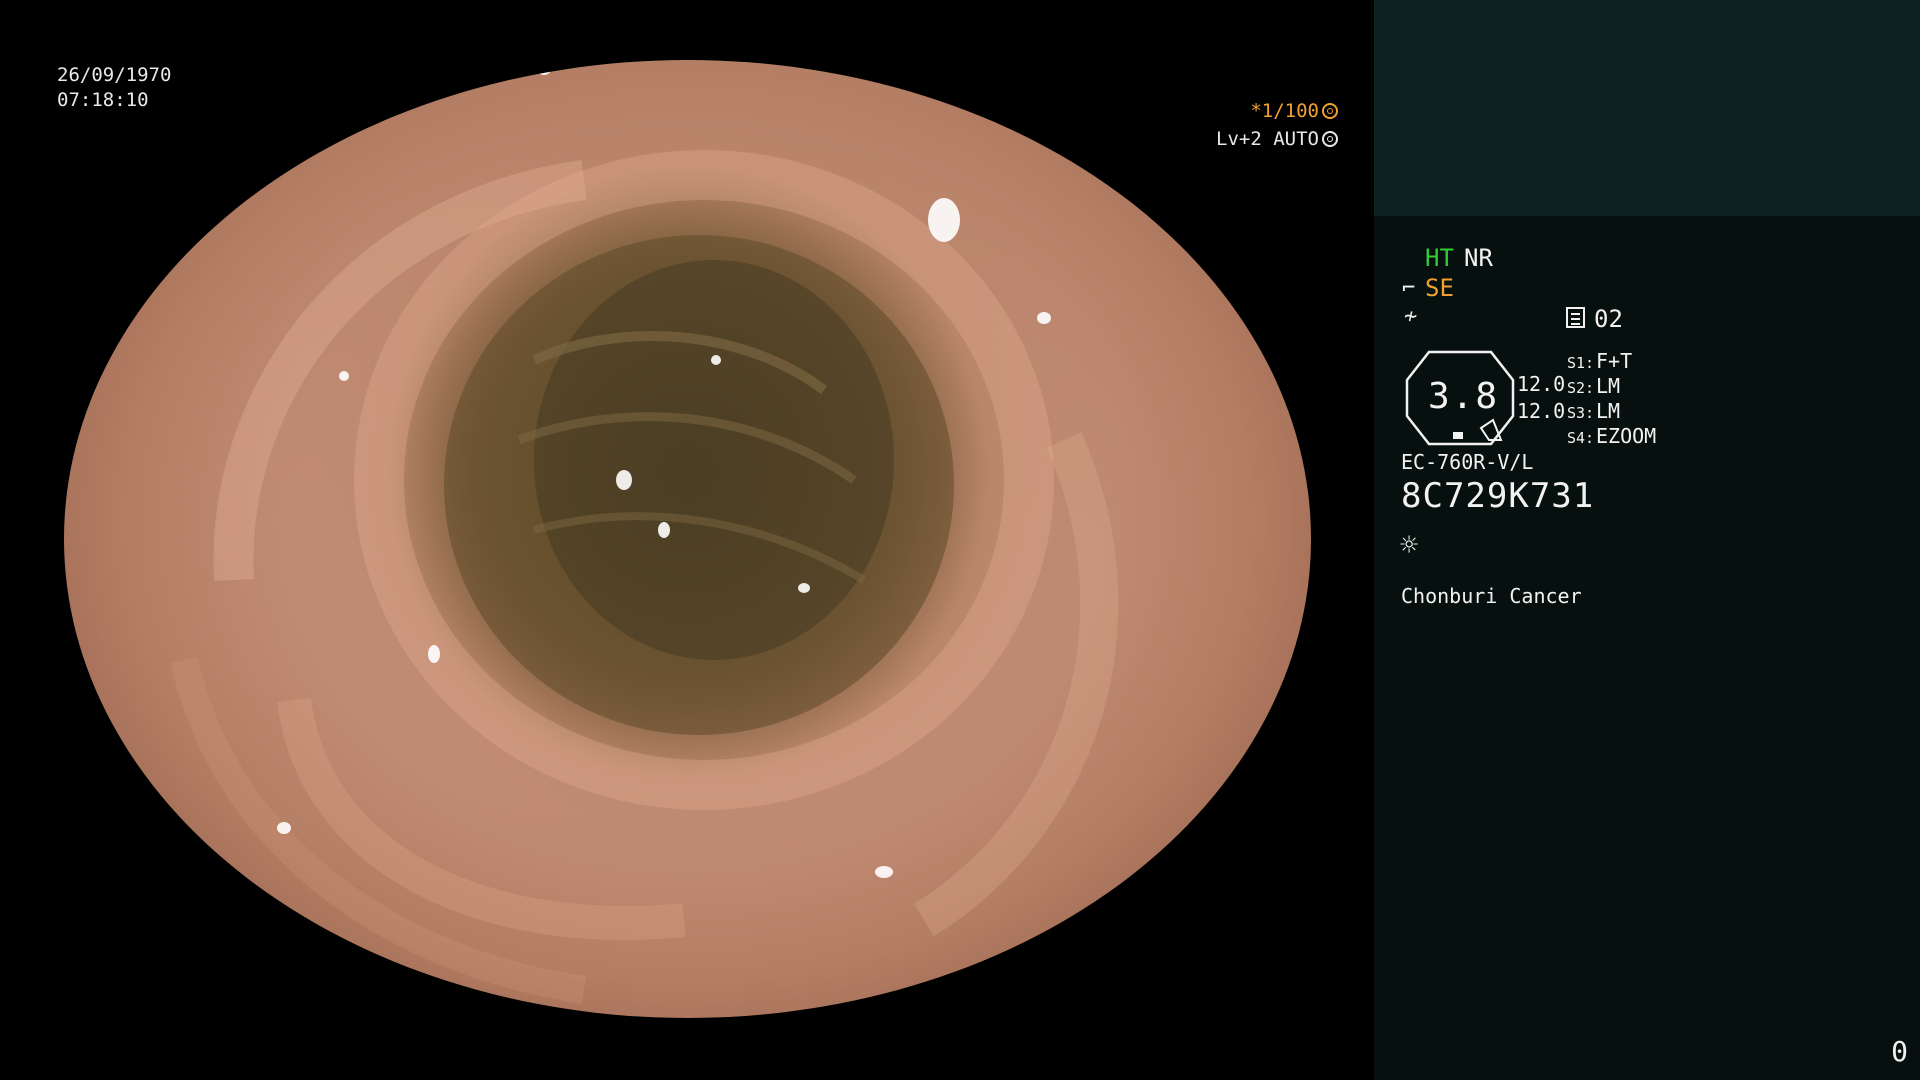  What do you see at coordinates (114, 75) in the screenshot?
I see `date-readout: 26/09/1970` at bounding box center [114, 75].